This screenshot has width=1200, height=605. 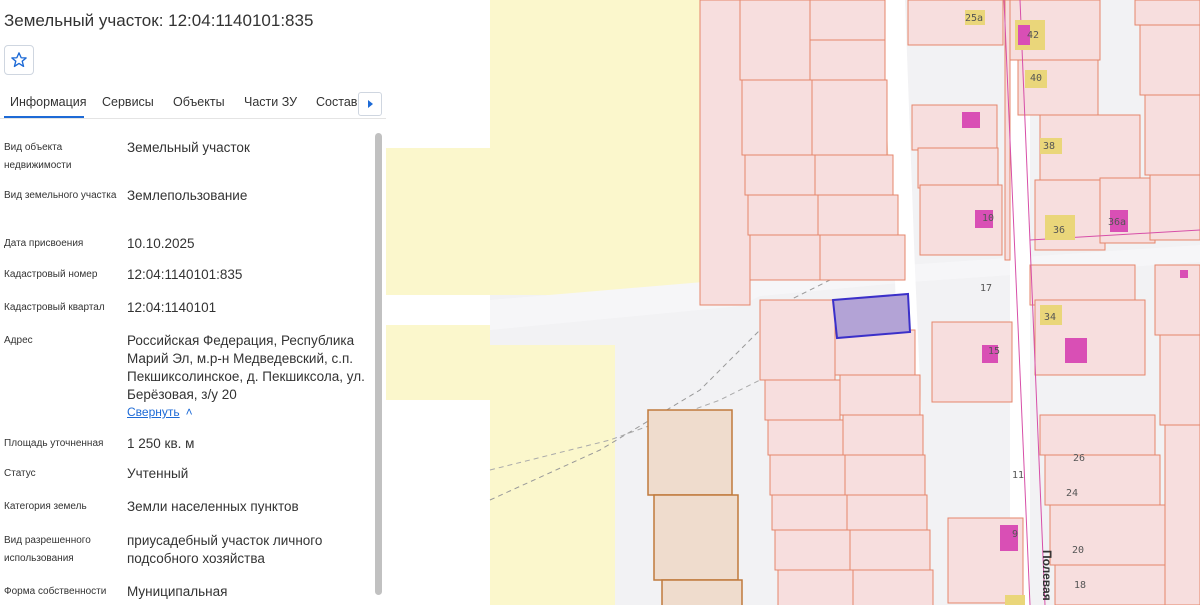 What do you see at coordinates (974, 18) in the screenshot?
I see `lot-number: 25а` at bounding box center [974, 18].